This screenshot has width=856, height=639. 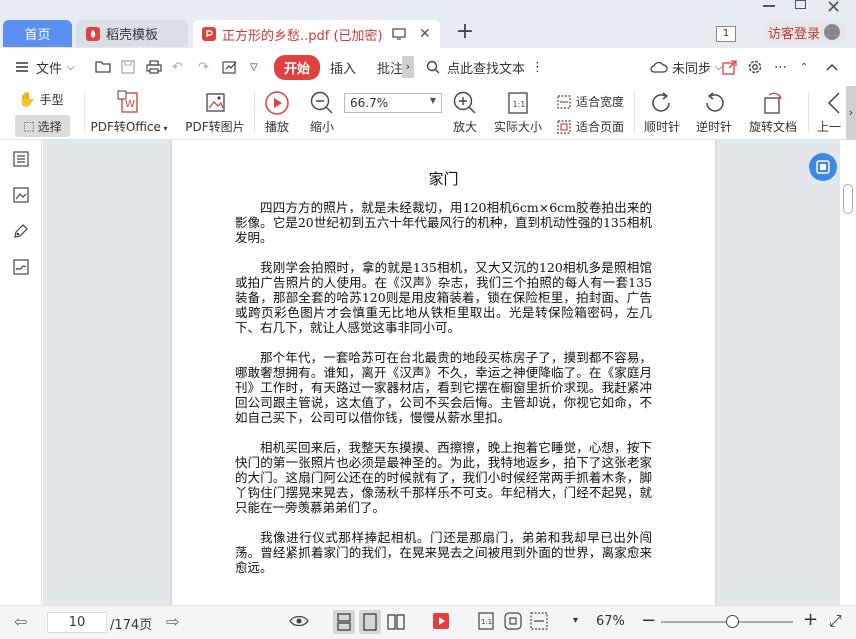 I want to click on window-counter-badge: 1, so click(x=726, y=34).